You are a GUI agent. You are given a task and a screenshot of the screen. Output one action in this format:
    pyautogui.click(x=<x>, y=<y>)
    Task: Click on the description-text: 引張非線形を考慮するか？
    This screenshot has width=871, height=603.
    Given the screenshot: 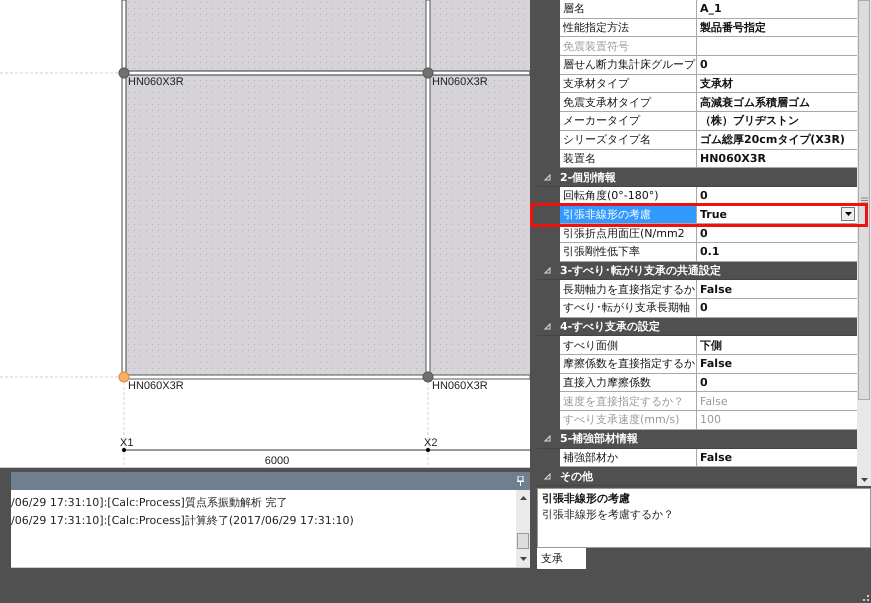 What is the action you would take?
    pyautogui.click(x=608, y=515)
    